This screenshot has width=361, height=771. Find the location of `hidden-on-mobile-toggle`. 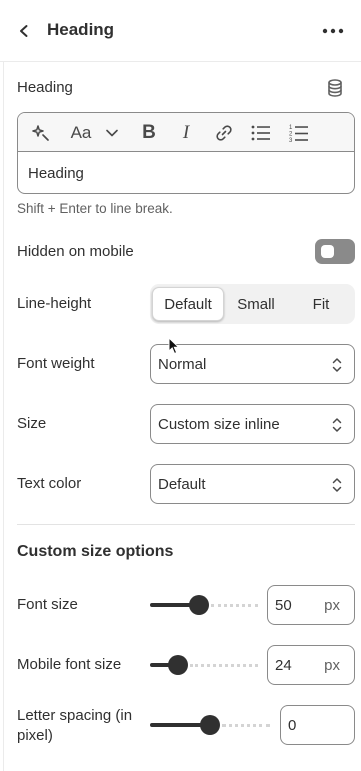

hidden-on-mobile-toggle is located at coordinates (335, 251).